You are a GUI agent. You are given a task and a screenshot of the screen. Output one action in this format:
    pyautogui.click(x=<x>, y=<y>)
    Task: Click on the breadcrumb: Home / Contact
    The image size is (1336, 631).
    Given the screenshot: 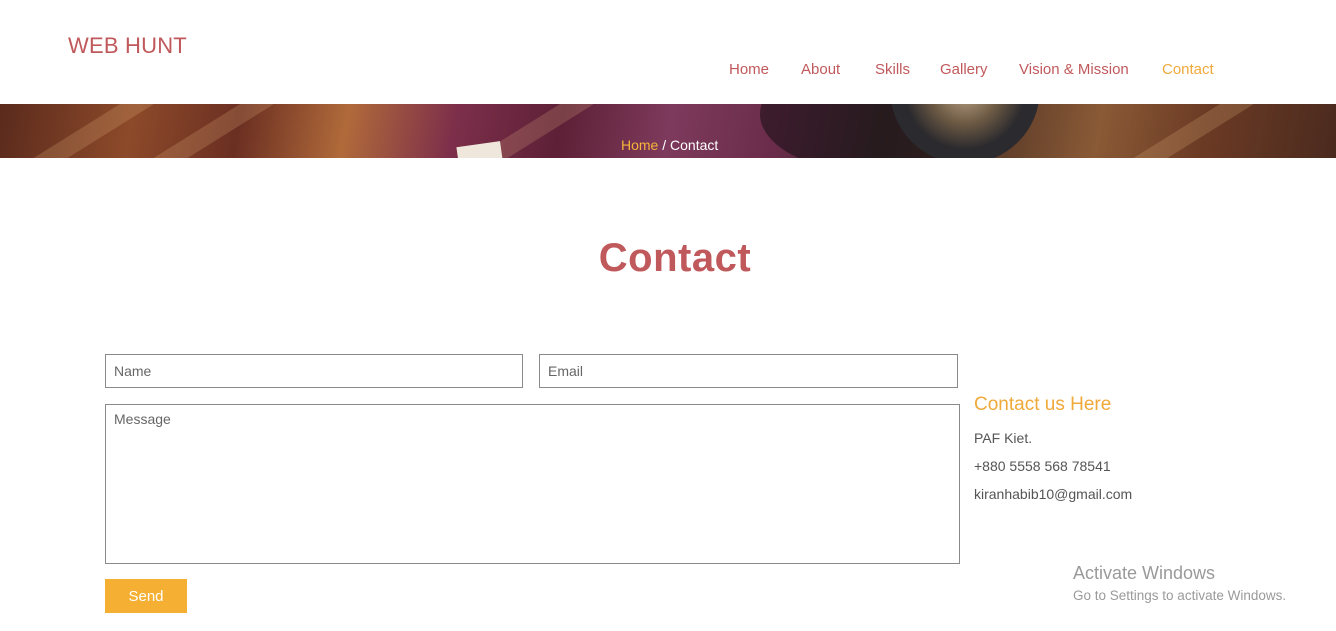 What is the action you would take?
    pyautogui.click(x=669, y=145)
    